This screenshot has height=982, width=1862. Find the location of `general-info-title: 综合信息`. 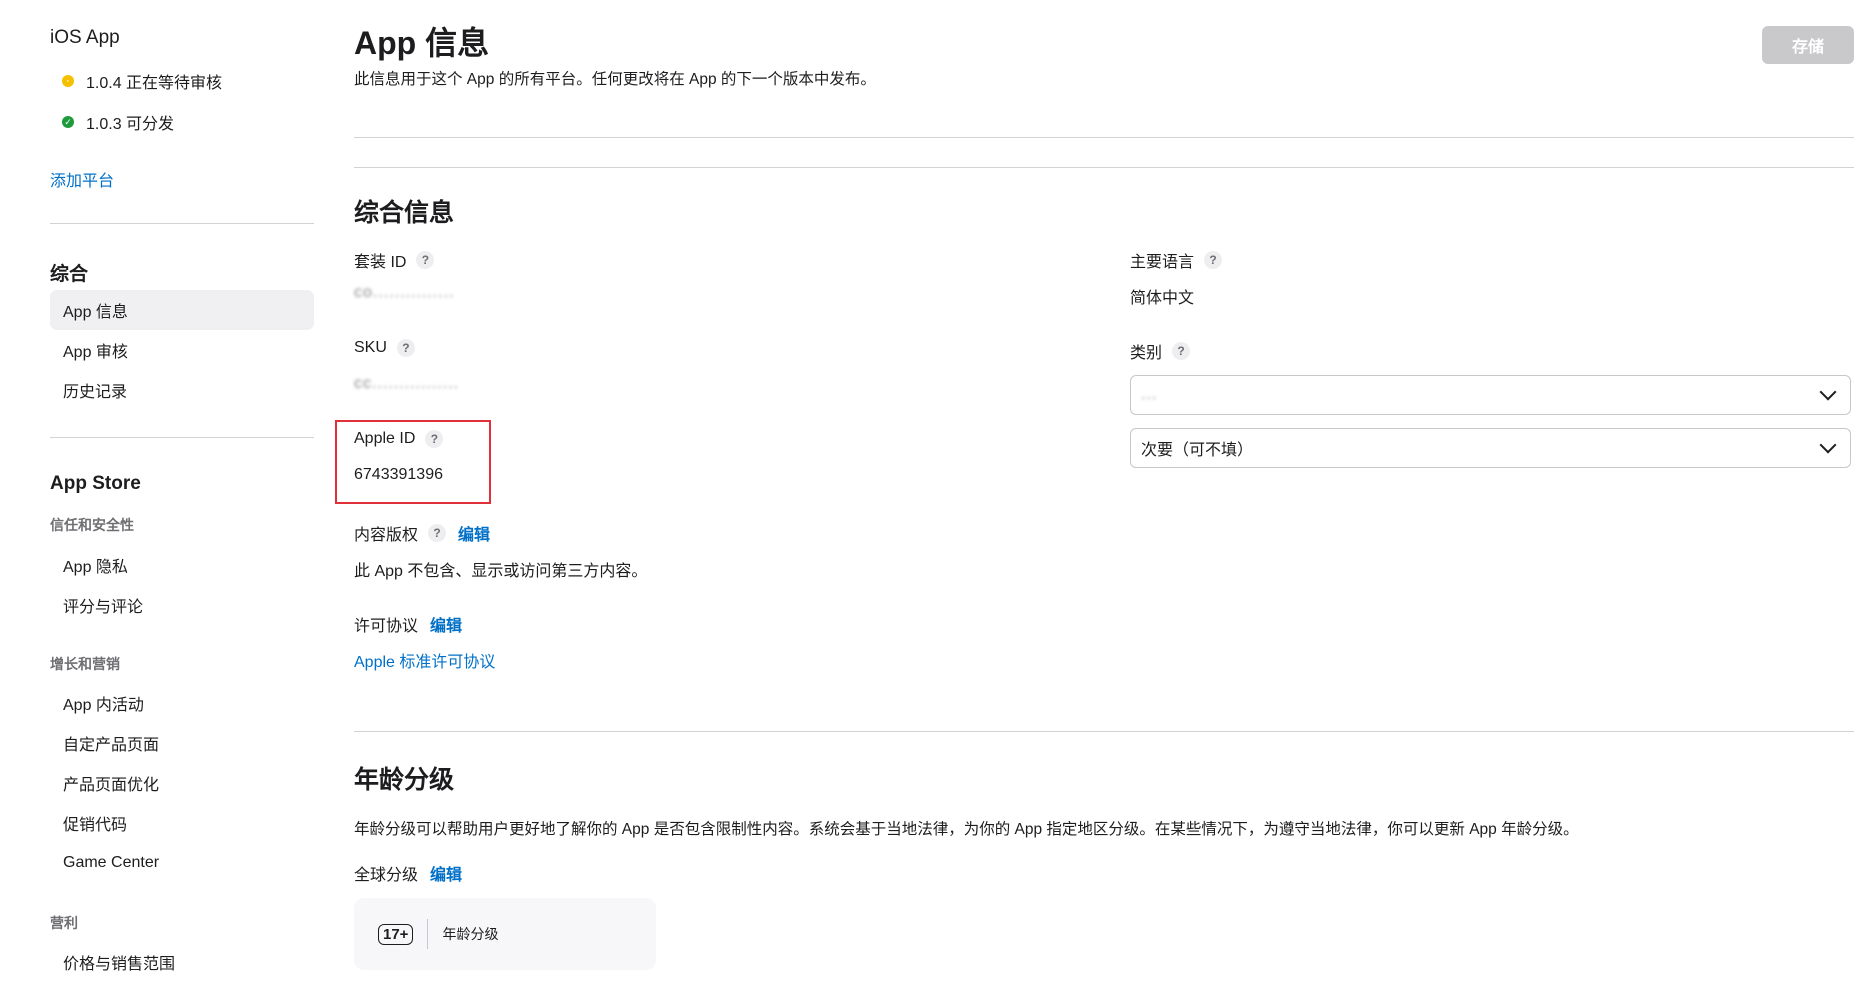

general-info-title: 综合信息 is located at coordinates (404, 213).